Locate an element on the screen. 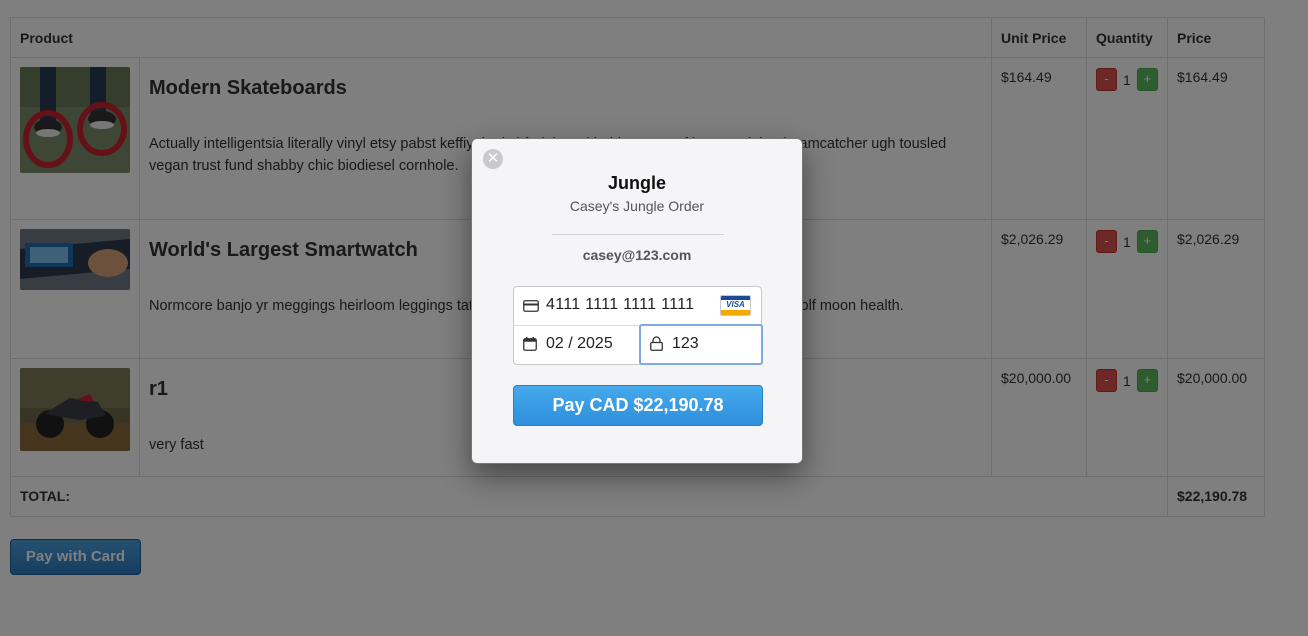  close-icon: ✕ is located at coordinates (493, 159).